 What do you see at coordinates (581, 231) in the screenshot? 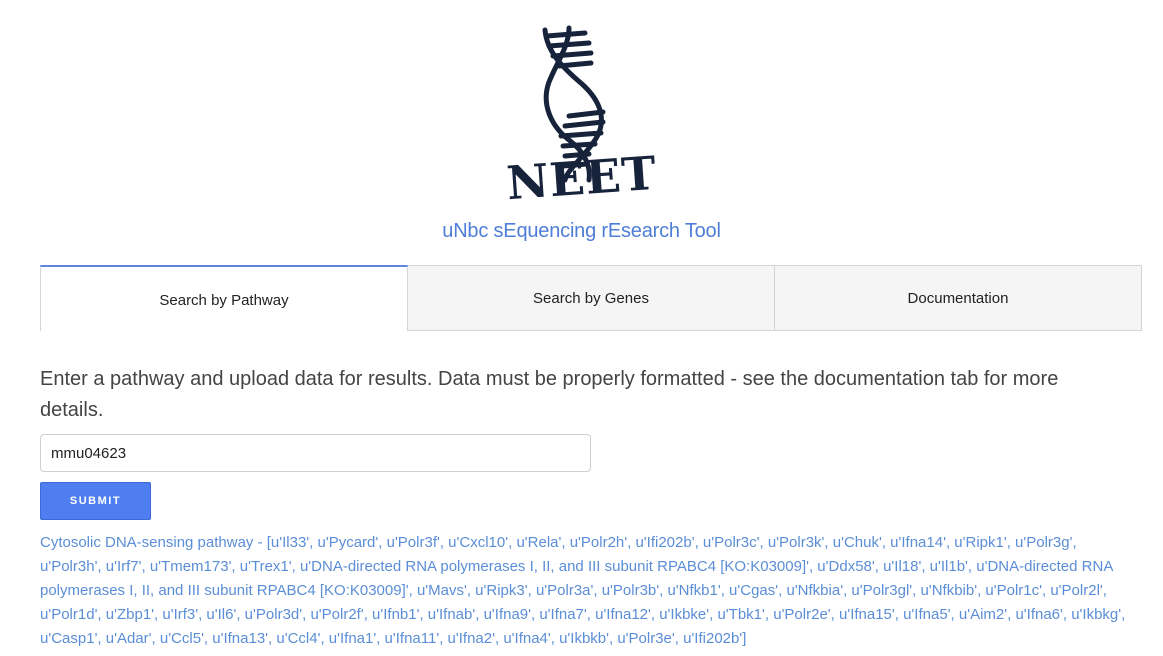
I see `app-subtitle: uNbc sEquencing rEsearch Tool` at bounding box center [581, 231].